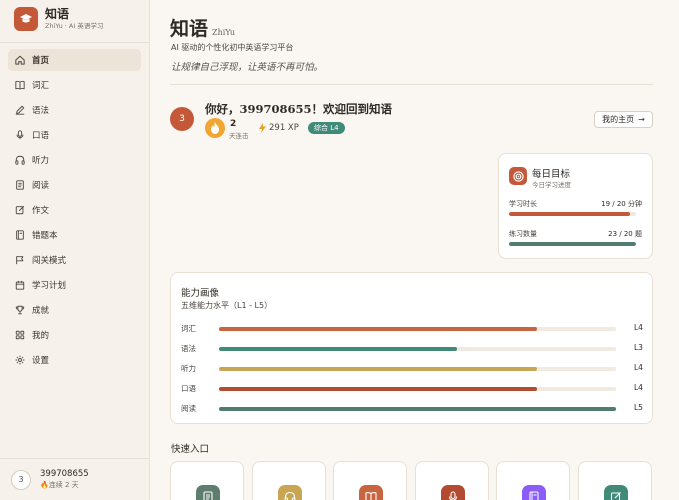 This screenshot has width=679, height=500. I want to click on sidebar-item-label: 阅读, so click(41, 186).